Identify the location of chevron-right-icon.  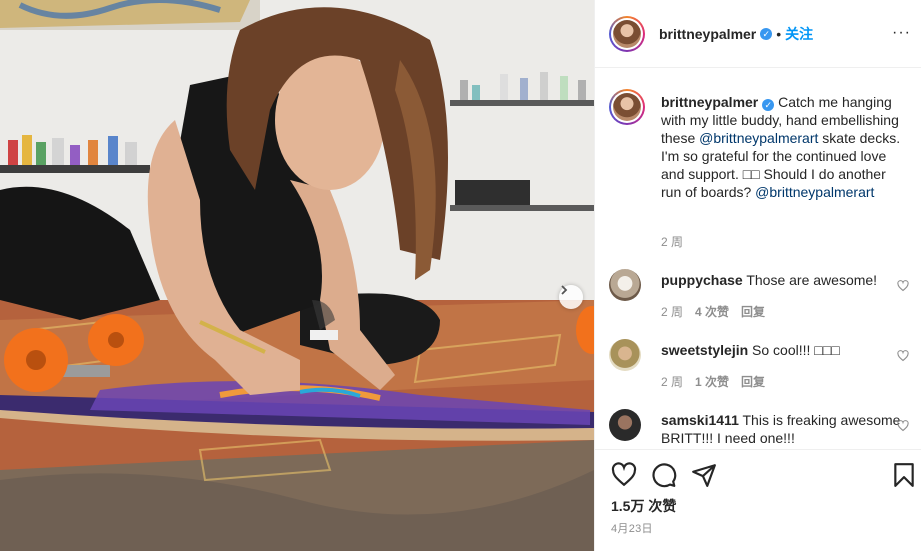
(564, 290).